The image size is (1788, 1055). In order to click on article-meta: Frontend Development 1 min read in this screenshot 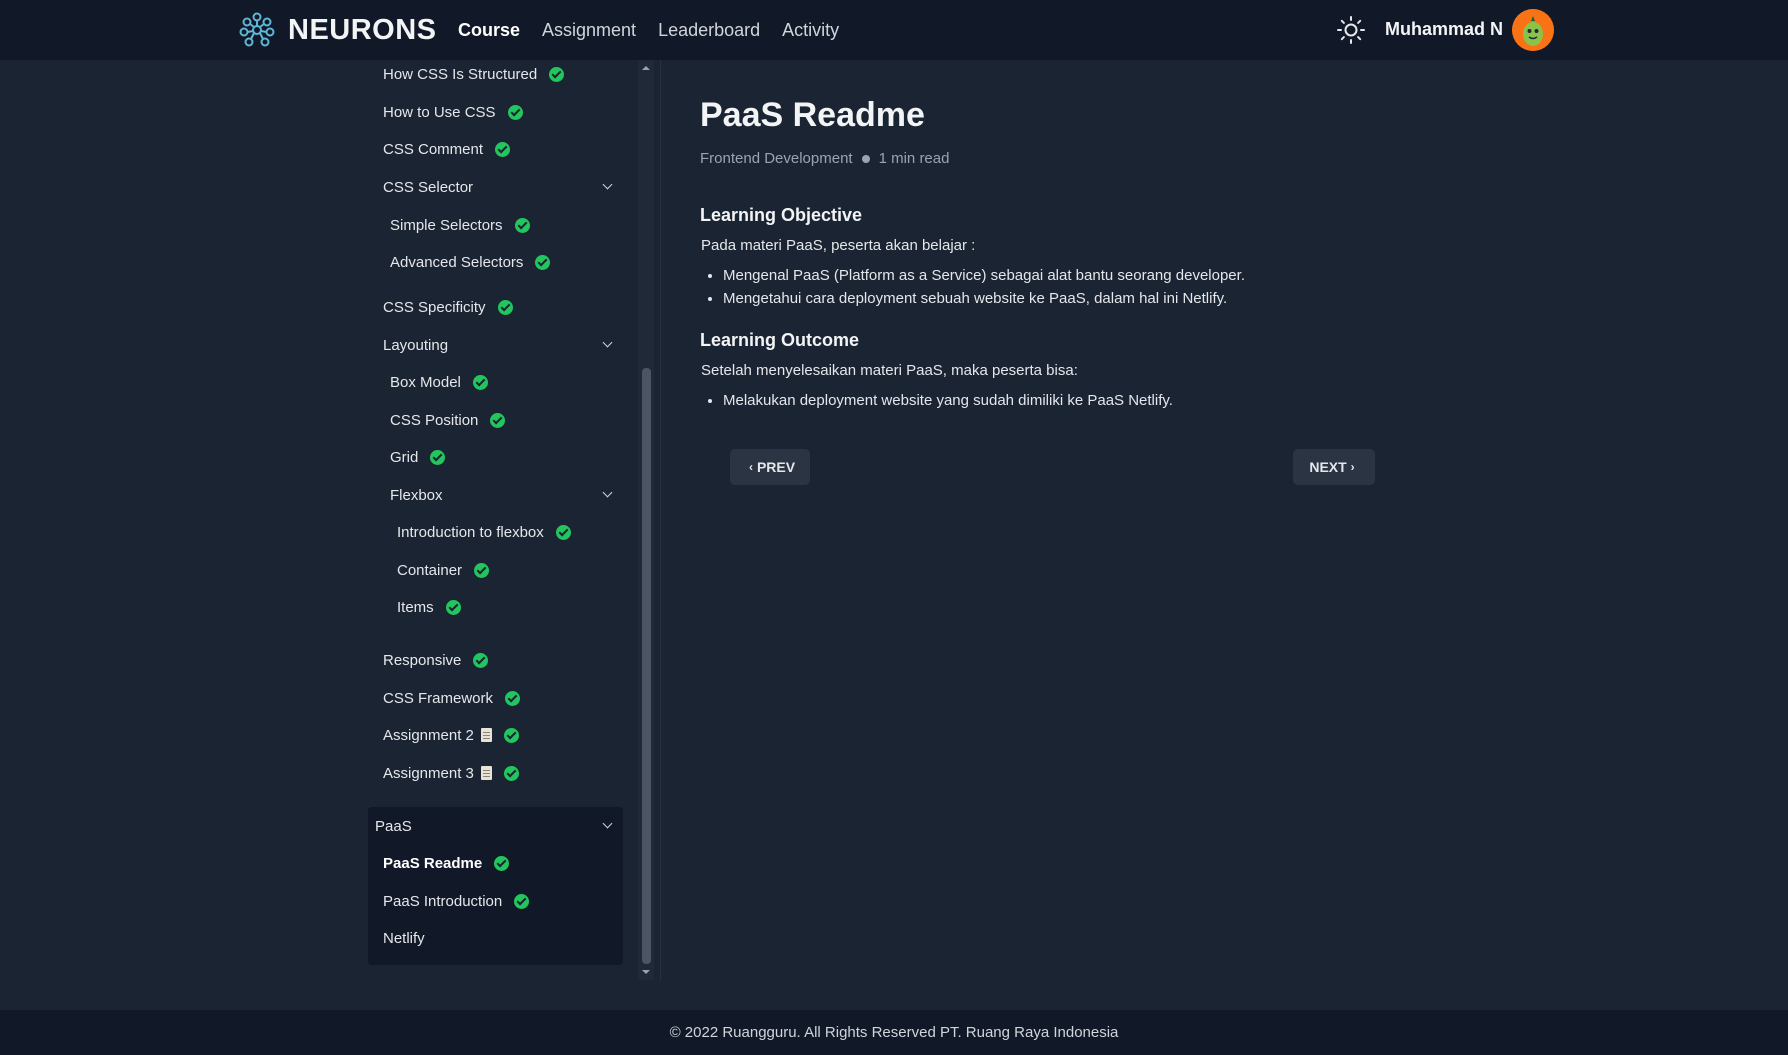, I will do `click(824, 158)`.